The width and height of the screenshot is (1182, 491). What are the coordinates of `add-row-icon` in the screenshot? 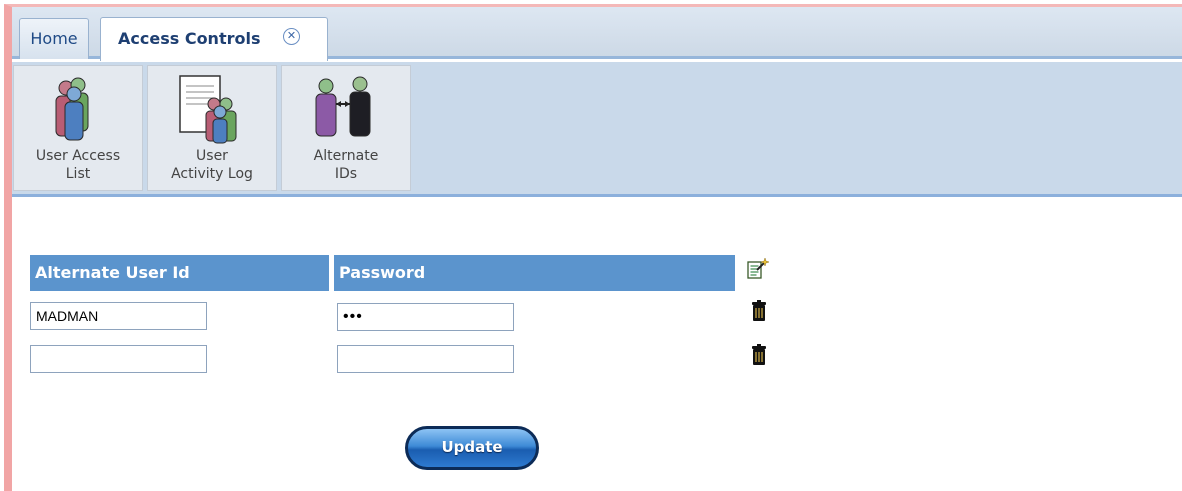 It's located at (758, 269).